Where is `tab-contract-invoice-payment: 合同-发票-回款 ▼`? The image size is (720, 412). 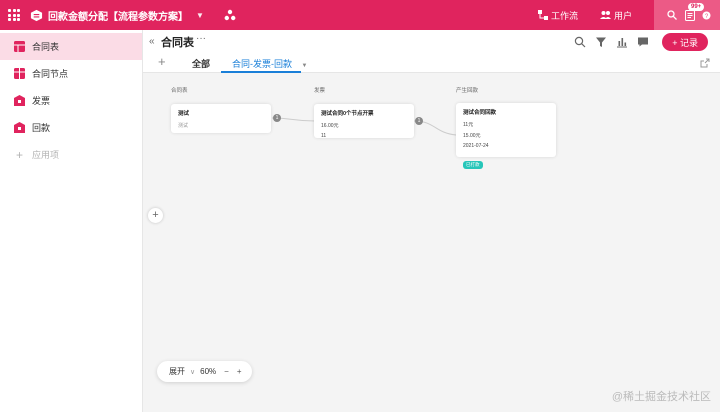
tab-contract-invoice-payment: 合同-发票-回款 ▼ is located at coordinates (269, 63).